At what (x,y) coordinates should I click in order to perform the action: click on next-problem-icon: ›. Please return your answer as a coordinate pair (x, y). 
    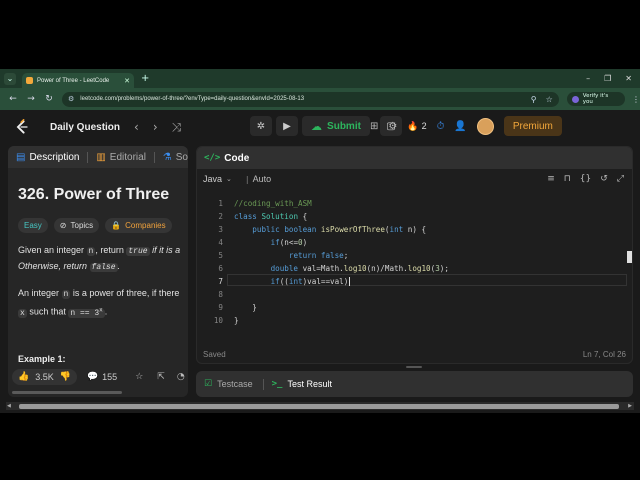
    Looking at the image, I should click on (155, 127).